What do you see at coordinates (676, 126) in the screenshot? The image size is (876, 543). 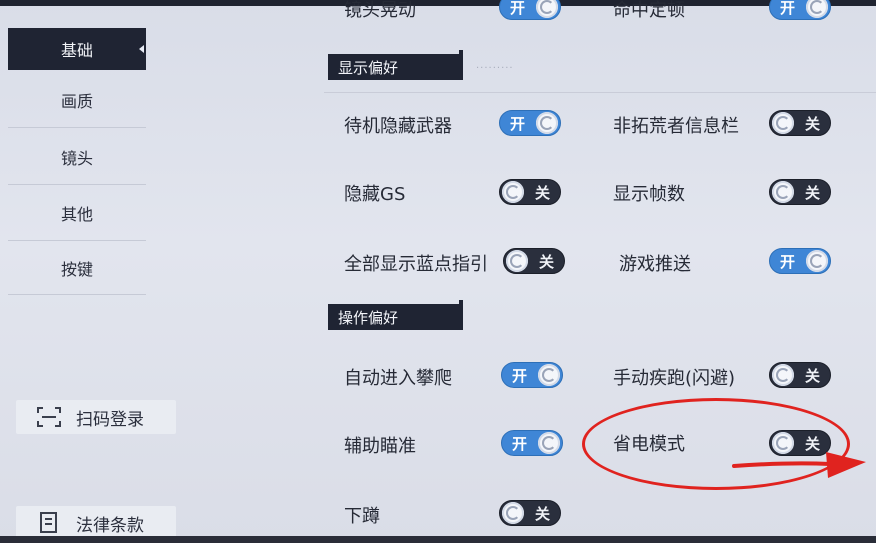 I see `setting-label-non-pioneer-info: 非拓荒者信息栏` at bounding box center [676, 126].